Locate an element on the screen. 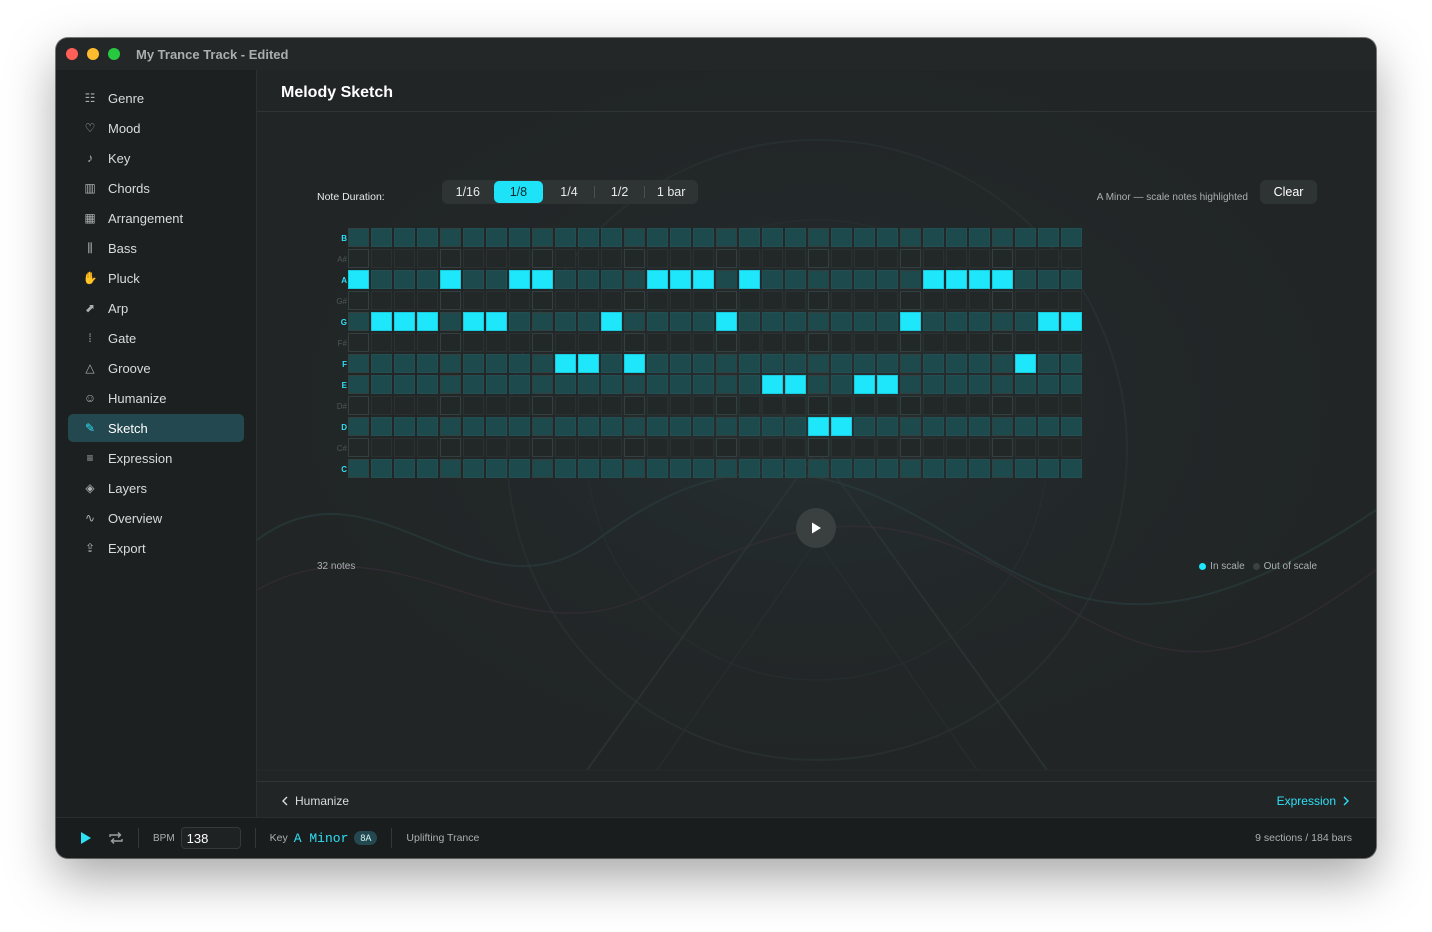 The height and width of the screenshot is (932, 1432). bpm-field is located at coordinates (210, 838).